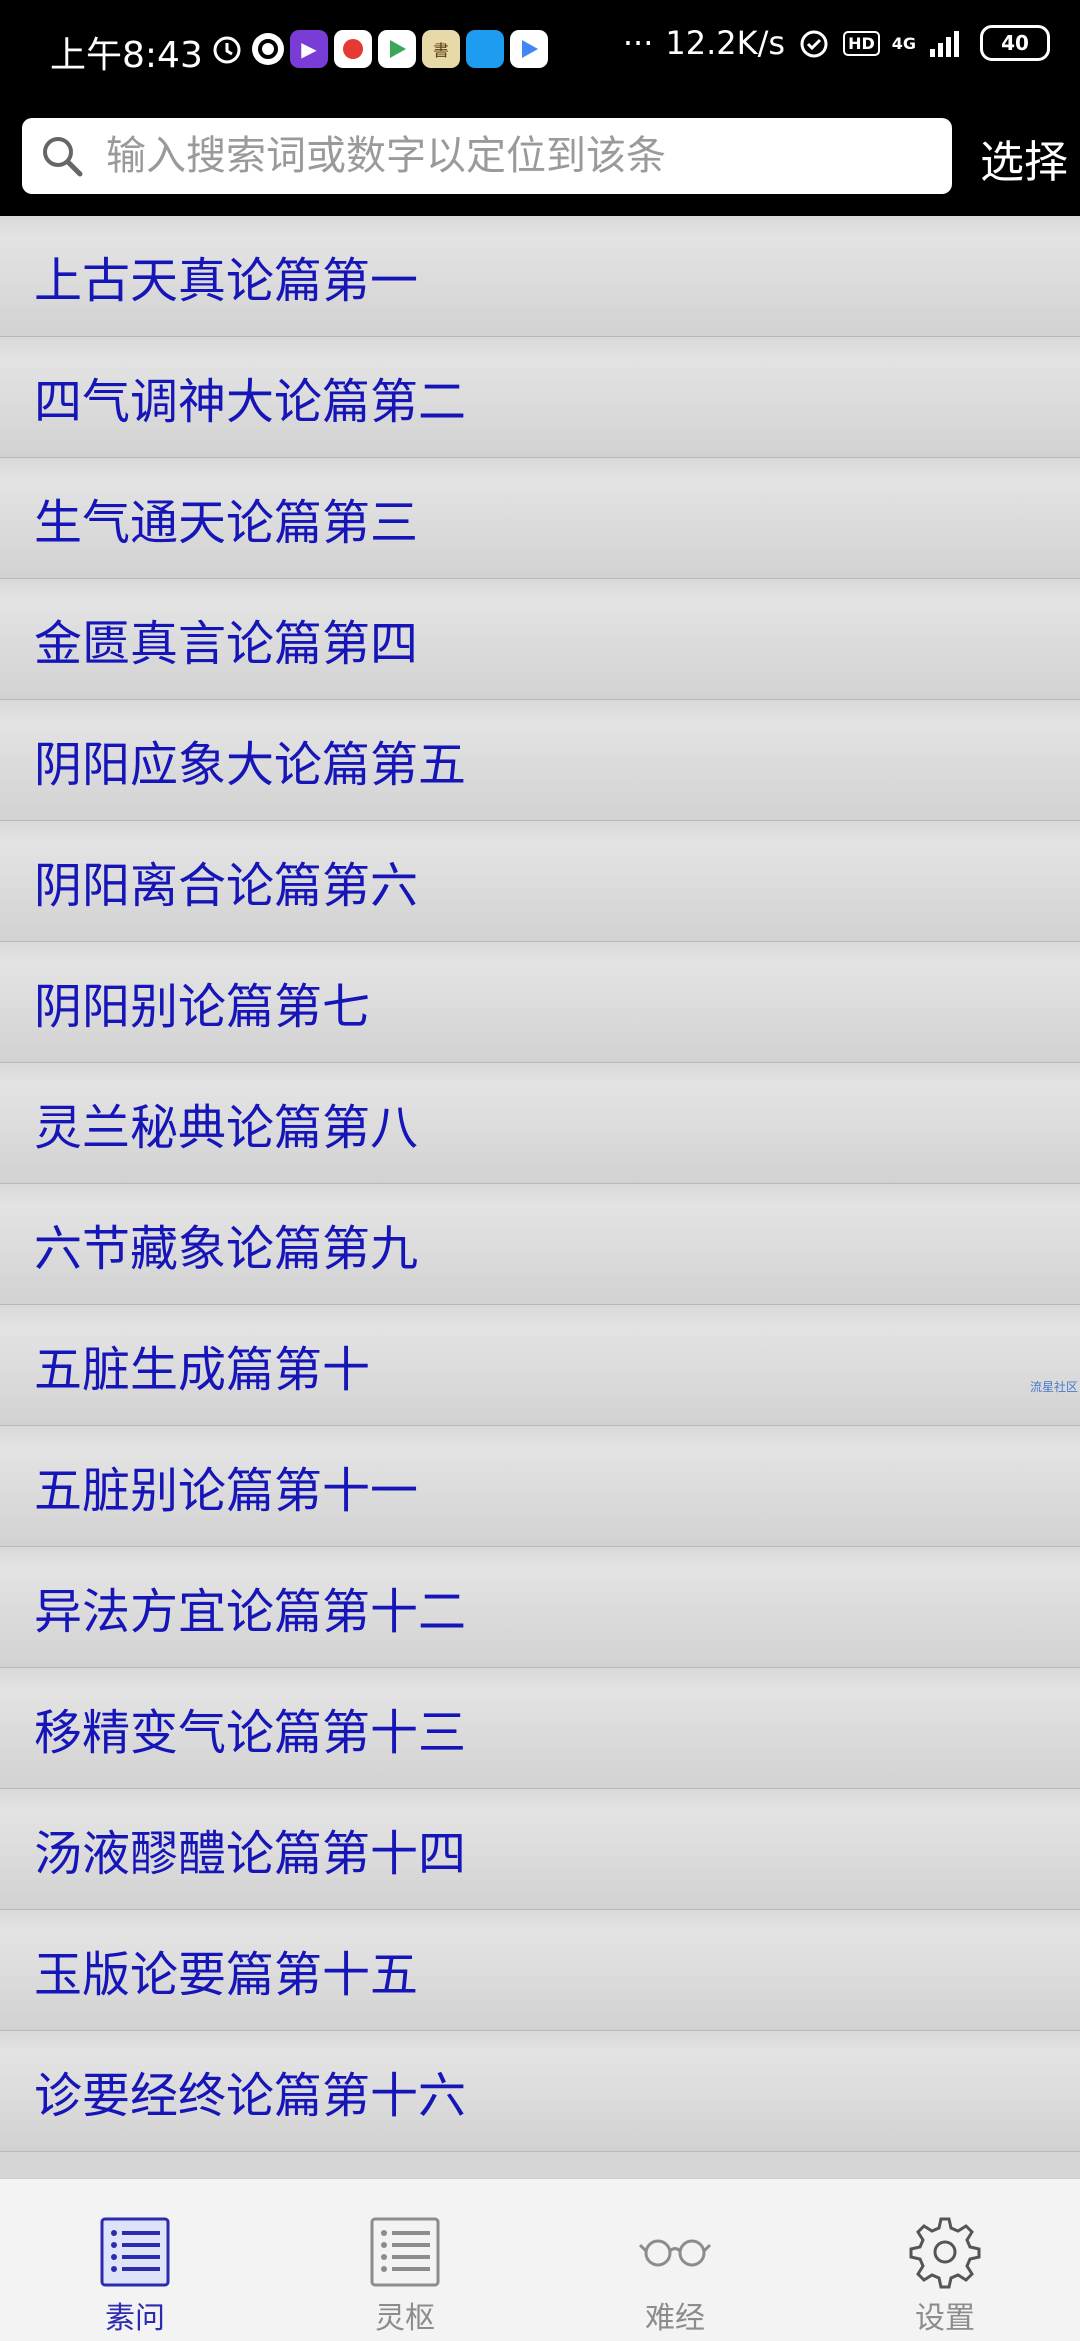 Image resolution: width=1080 pixels, height=2341 pixels. Describe the element at coordinates (405, 2318) in the screenshot. I see `tab-label: 灵枢` at that location.